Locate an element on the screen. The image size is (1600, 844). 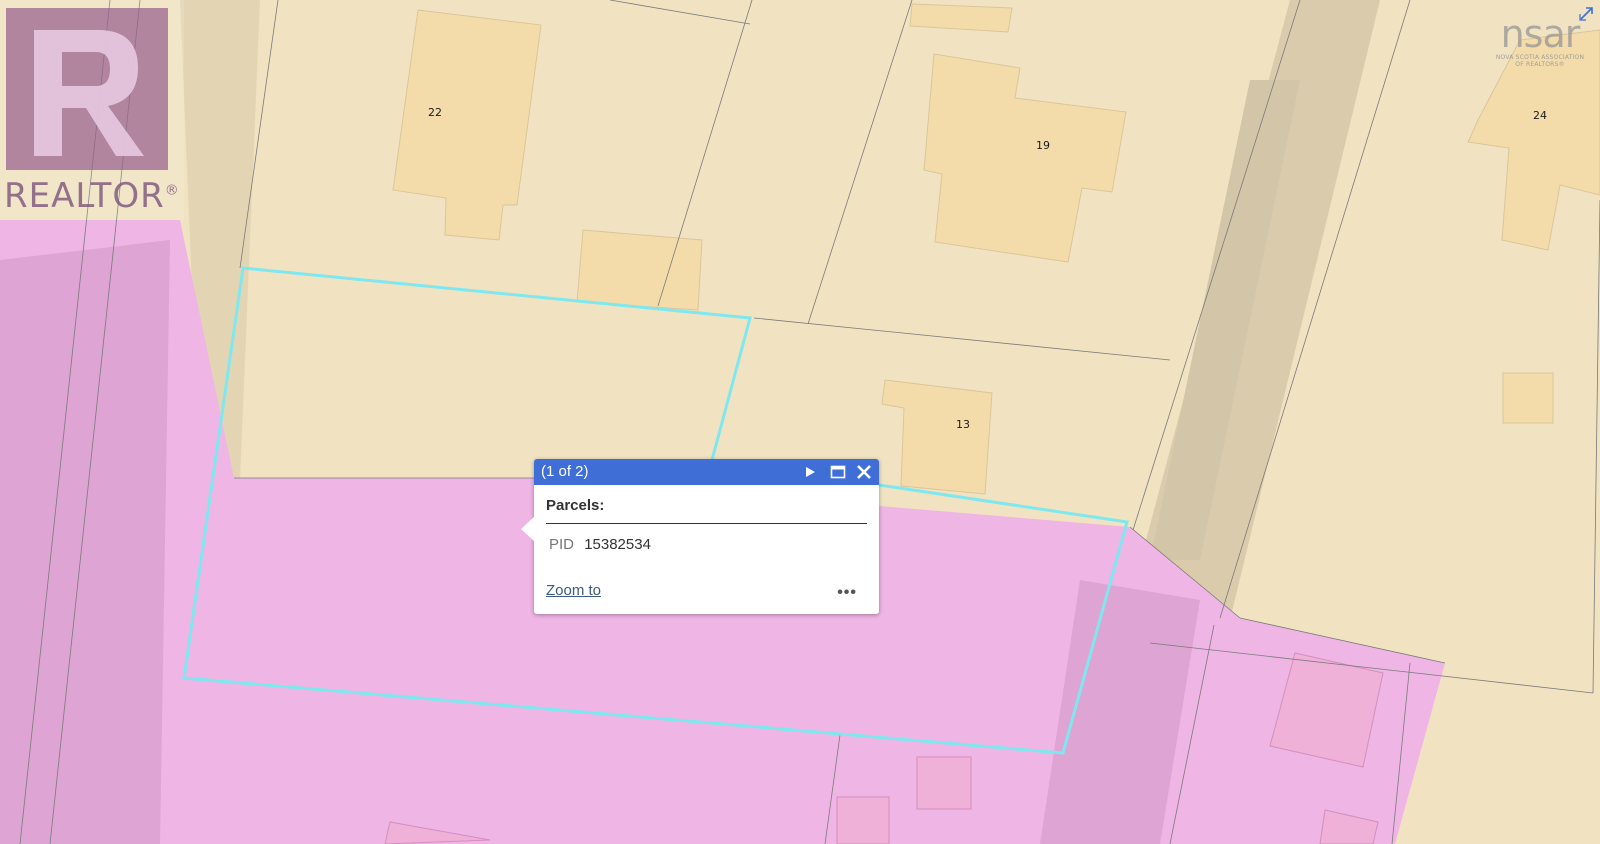
nsar-tagline-2: OF REALTORS® is located at coordinates (1540, 64).